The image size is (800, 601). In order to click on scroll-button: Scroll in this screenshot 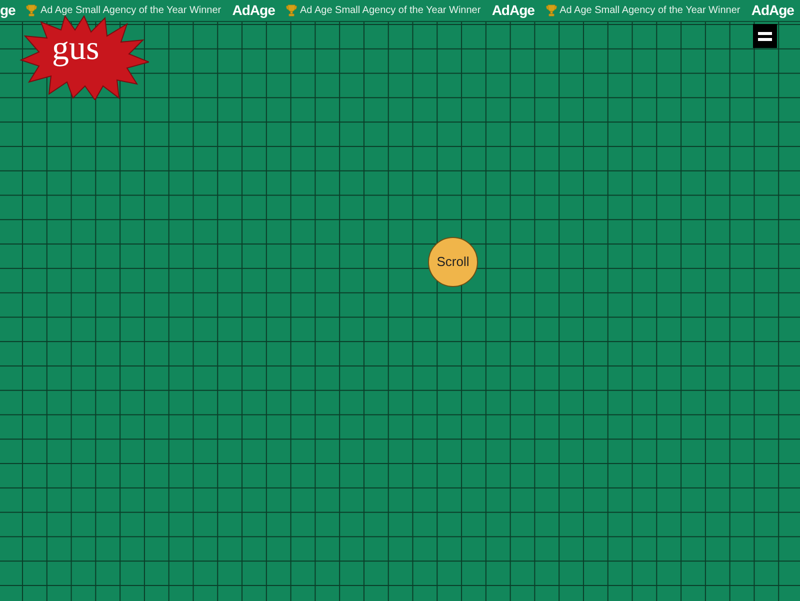, I will do `click(453, 262)`.